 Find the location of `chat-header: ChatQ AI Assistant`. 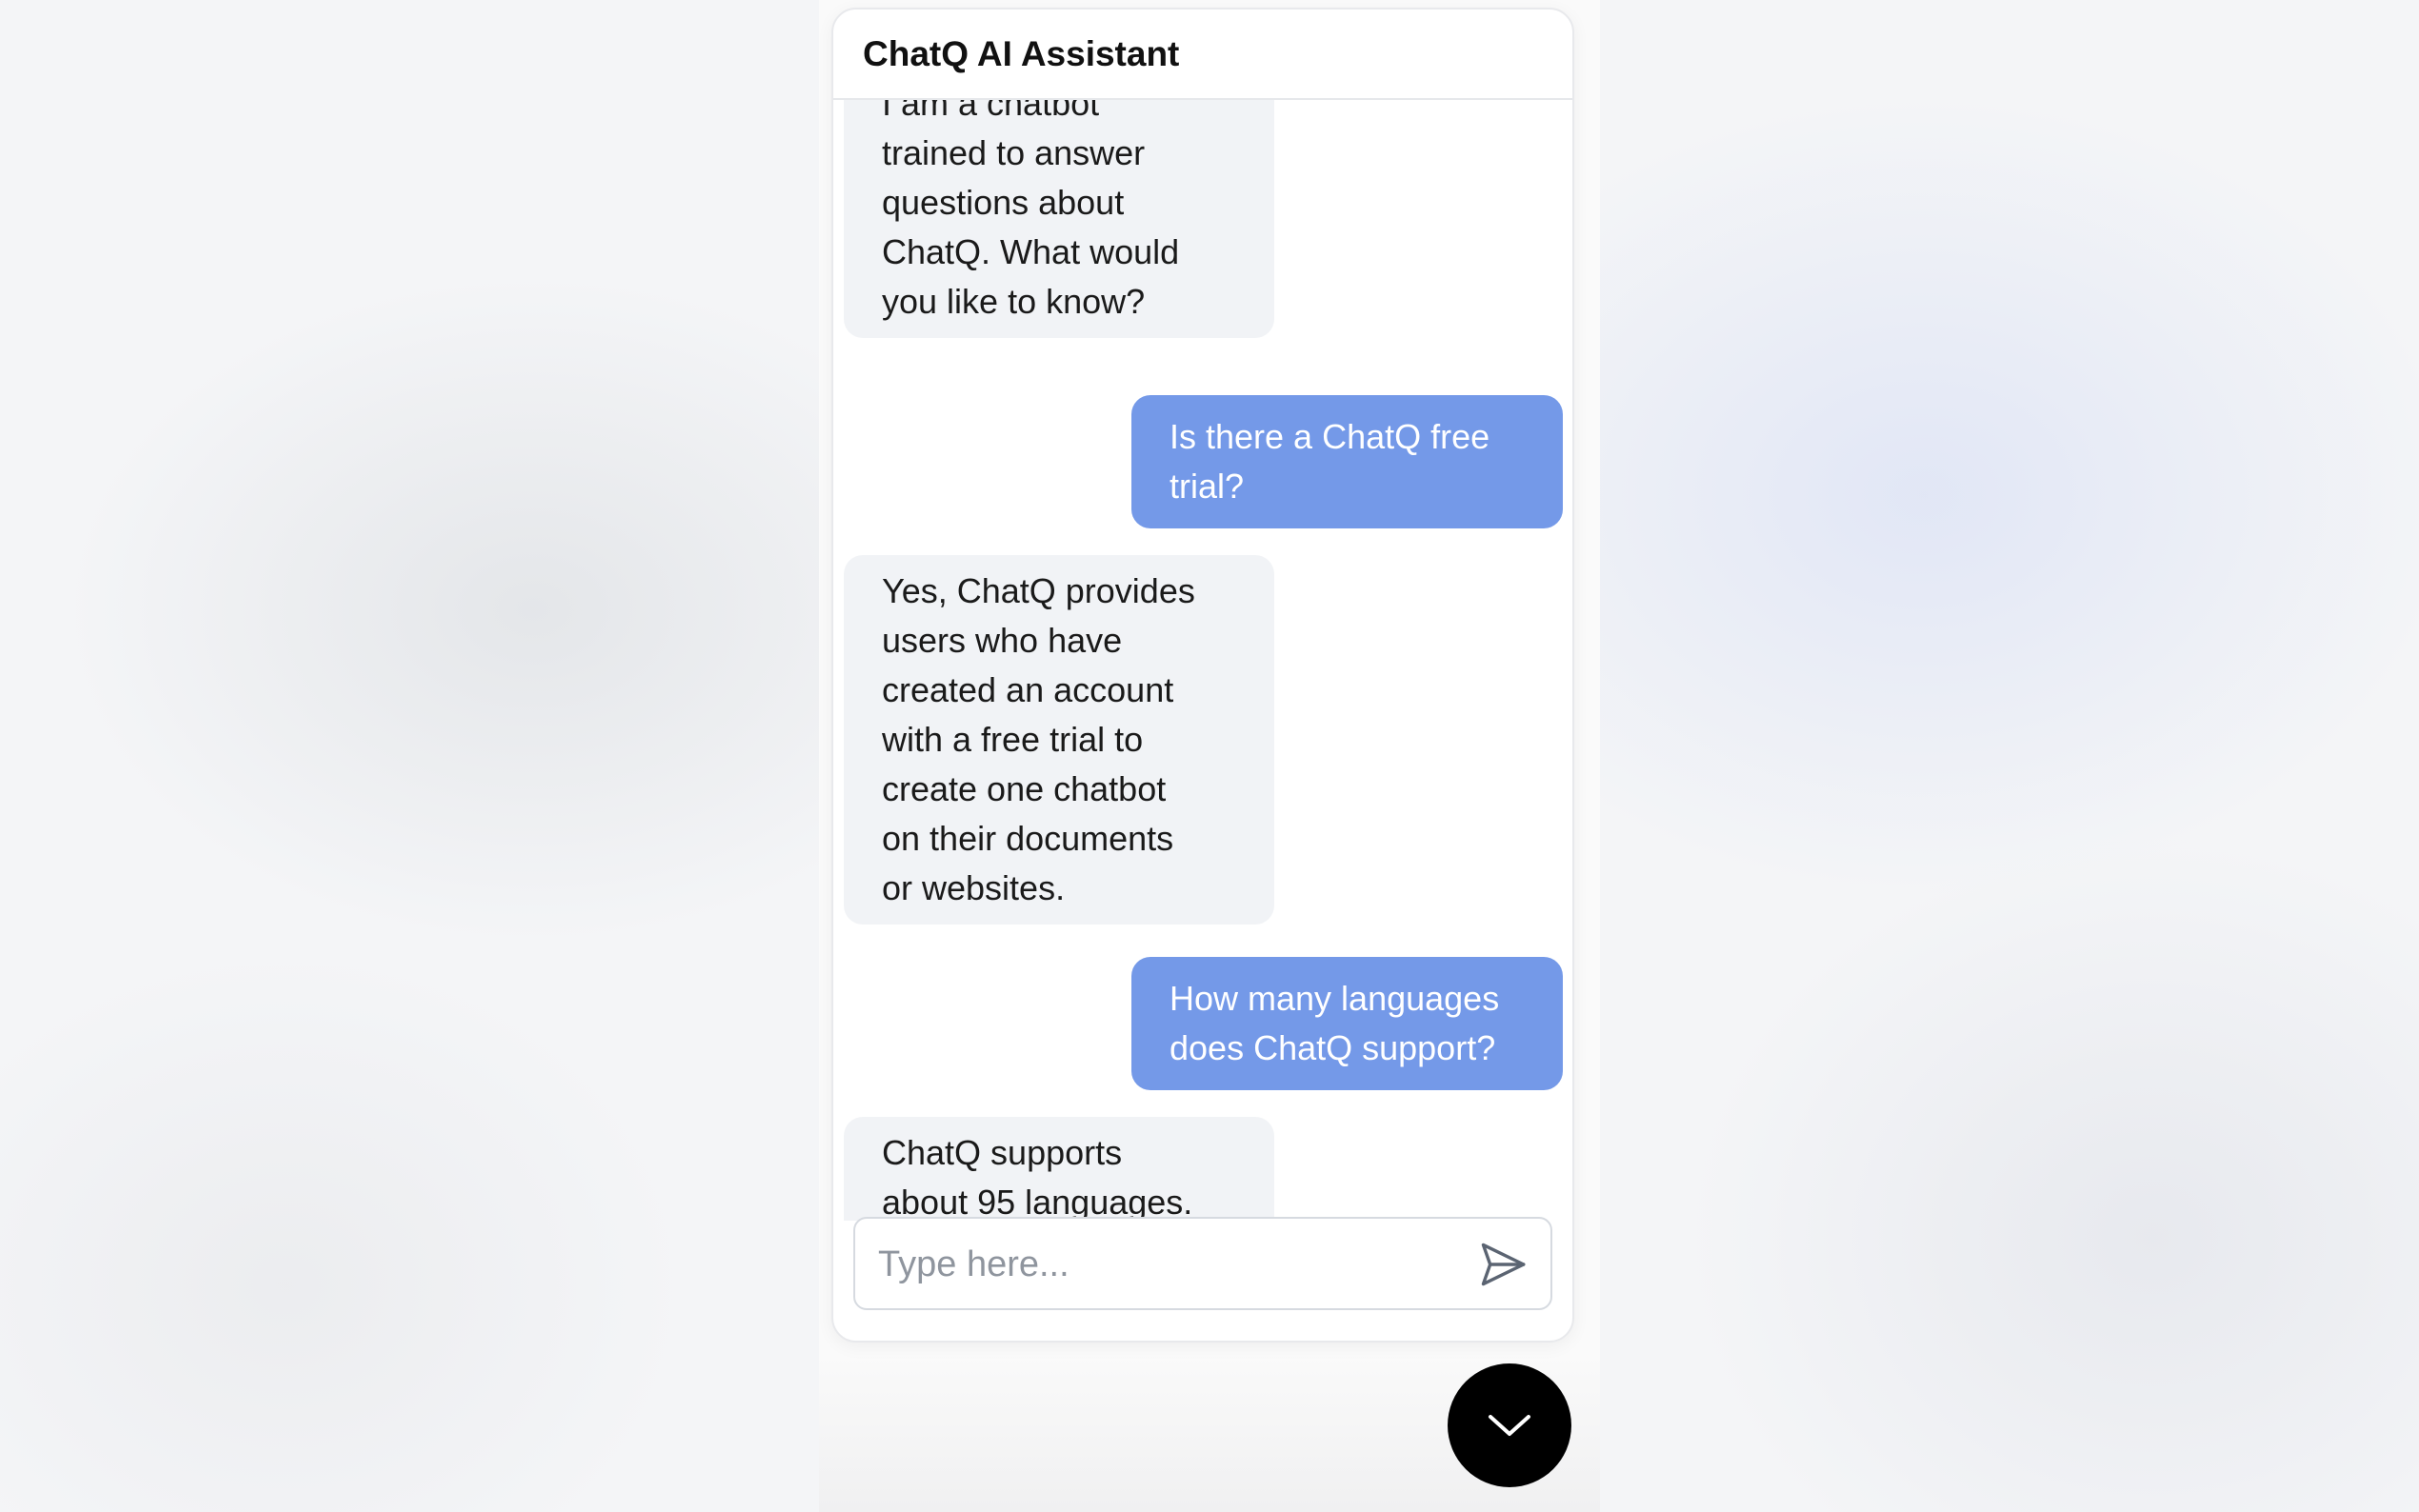

chat-header: ChatQ AI Assistant is located at coordinates (1202, 55).